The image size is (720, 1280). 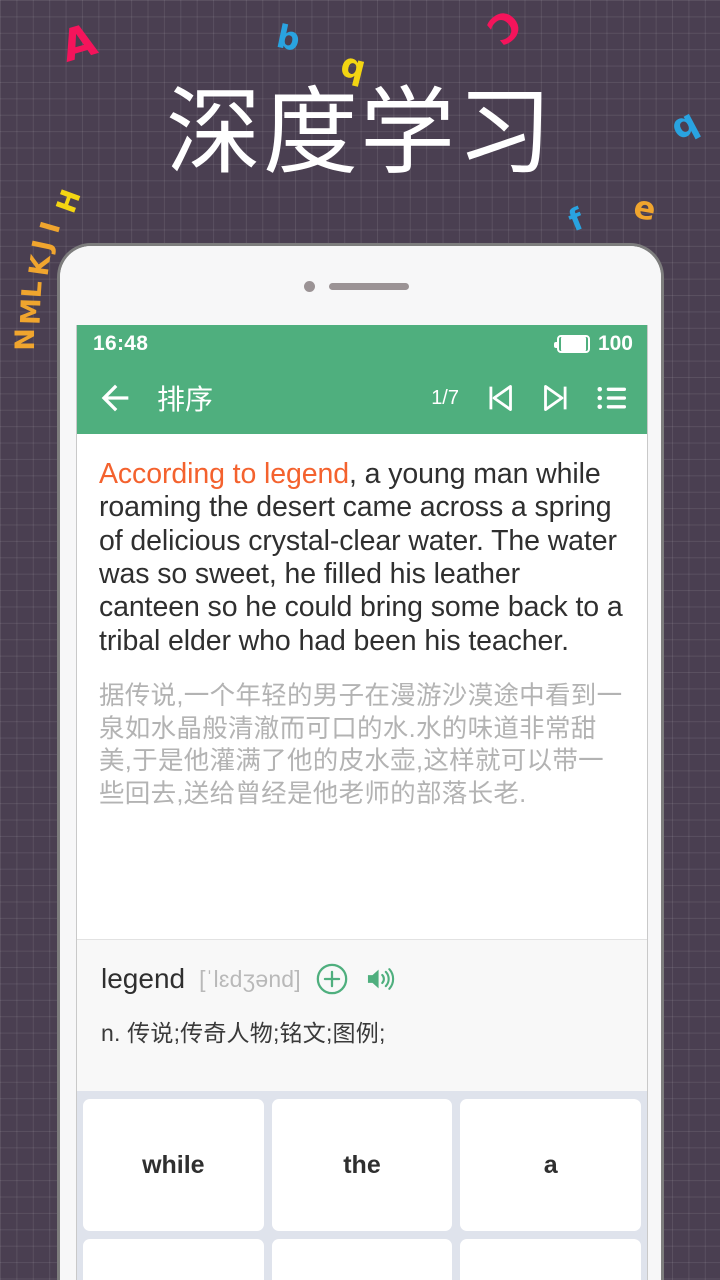 I want to click on word-tile: the, so click(x=362, y=1165).